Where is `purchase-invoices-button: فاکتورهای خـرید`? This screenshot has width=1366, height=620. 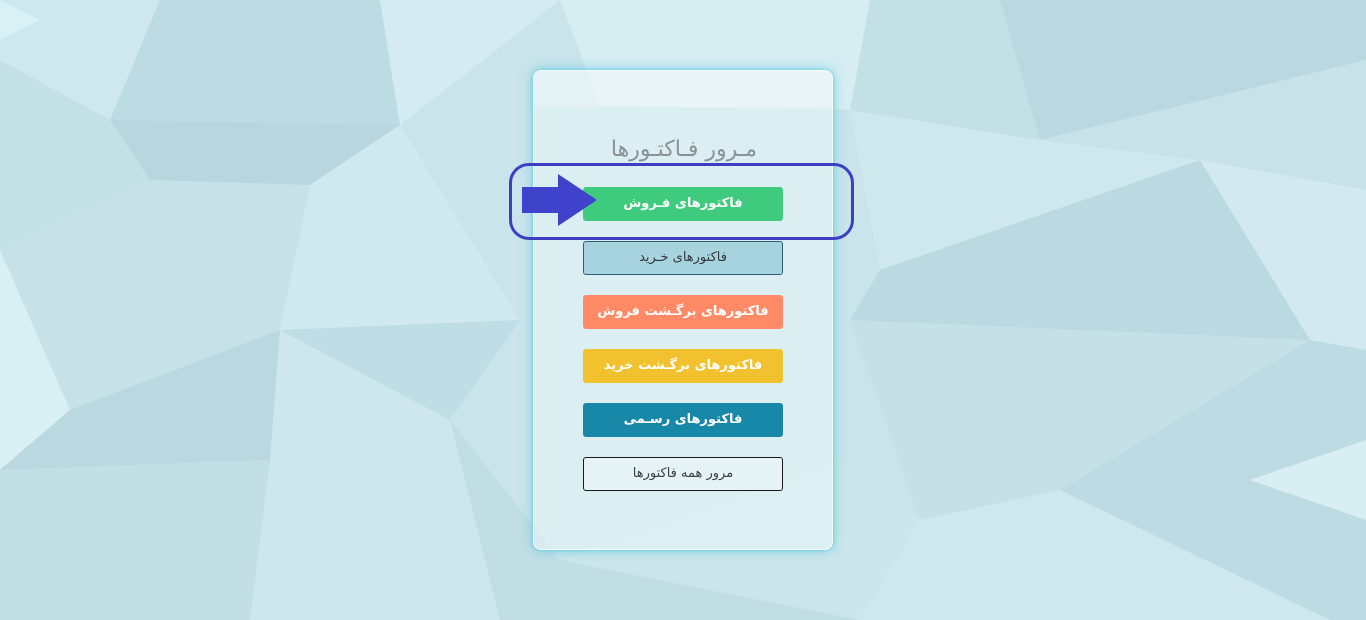
purchase-invoices-button: فاکتورهای خـرید is located at coordinates (683, 258).